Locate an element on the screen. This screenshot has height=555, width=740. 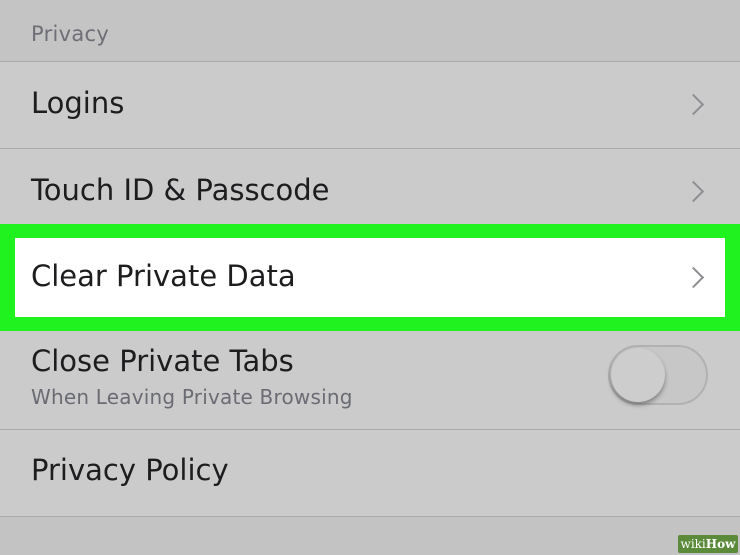
wikihow-watermark: wikiHow is located at coordinates (708, 544).